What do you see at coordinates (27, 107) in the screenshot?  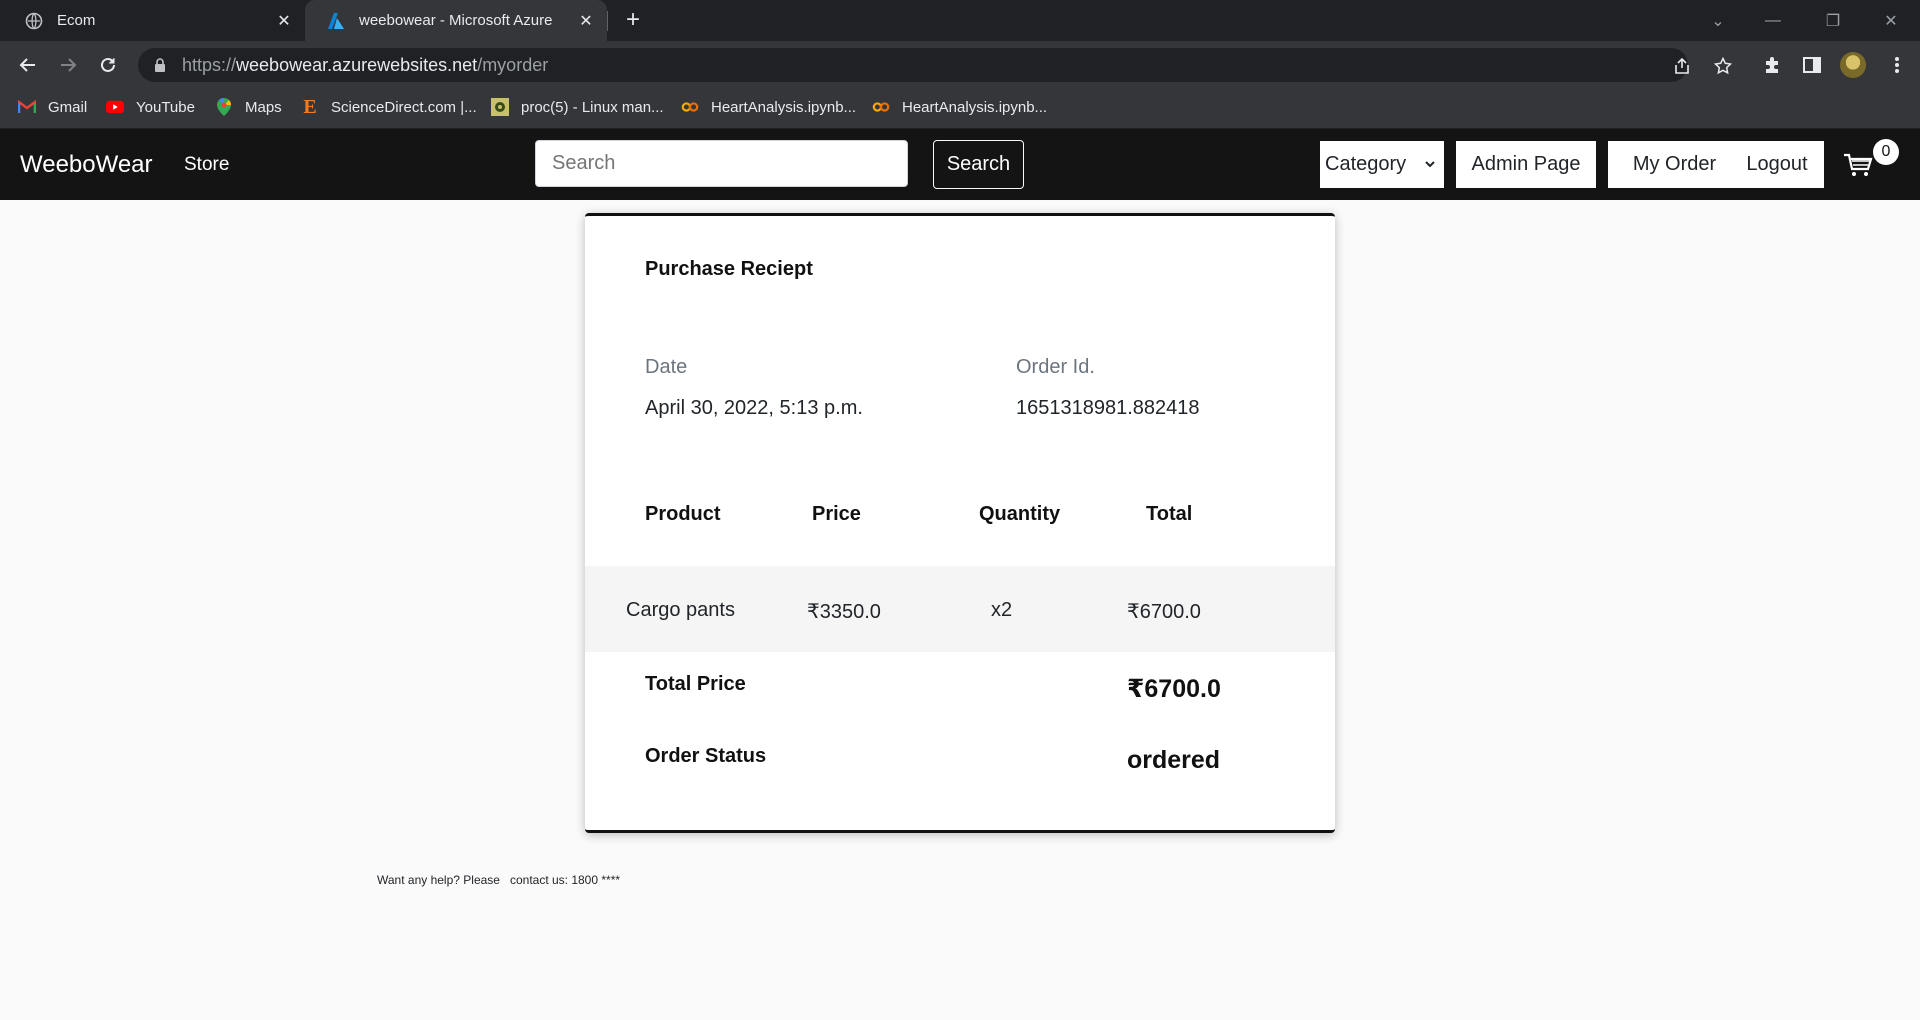 I see `gmail-icon` at bounding box center [27, 107].